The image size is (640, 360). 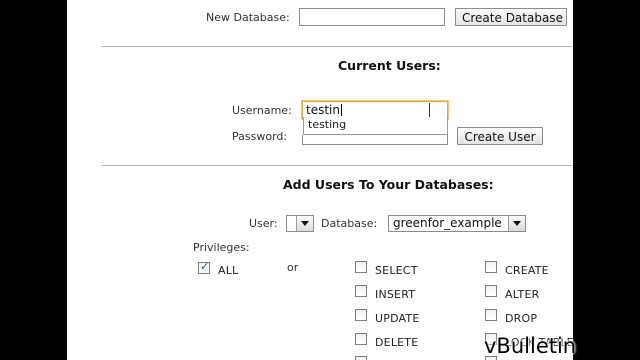 What do you see at coordinates (375, 126) in the screenshot?
I see `autocomplete-suggestion: testing` at bounding box center [375, 126].